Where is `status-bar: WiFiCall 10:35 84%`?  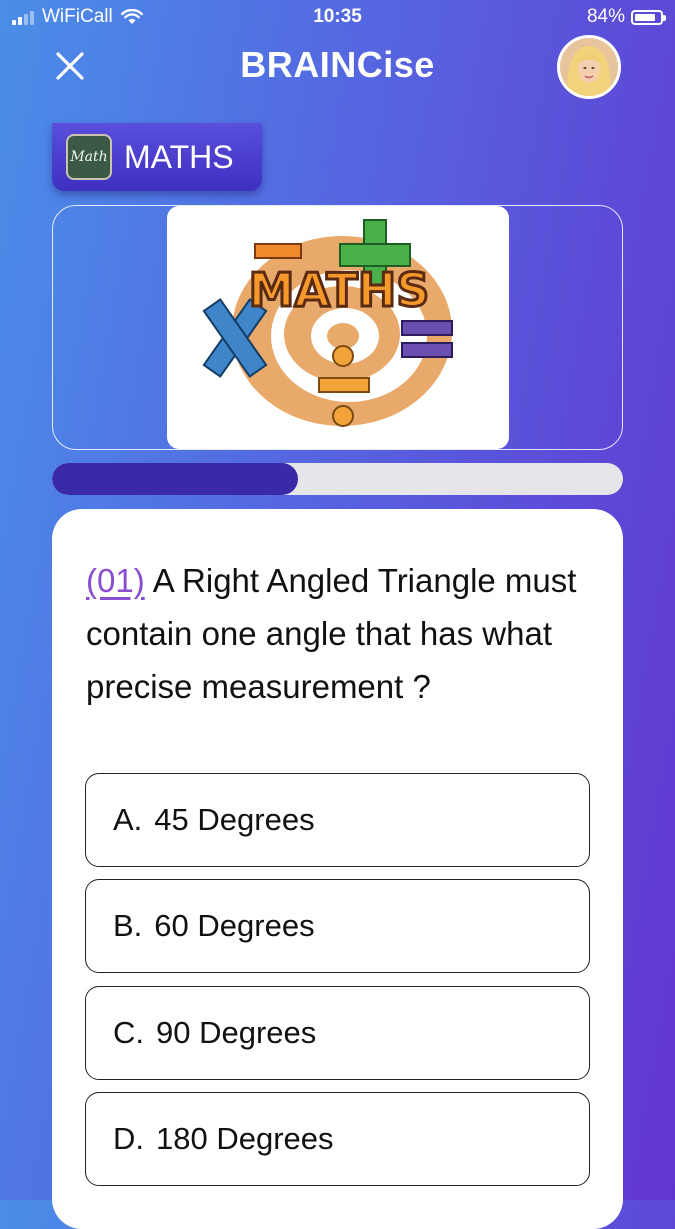 status-bar: WiFiCall 10:35 84% is located at coordinates (337, 18).